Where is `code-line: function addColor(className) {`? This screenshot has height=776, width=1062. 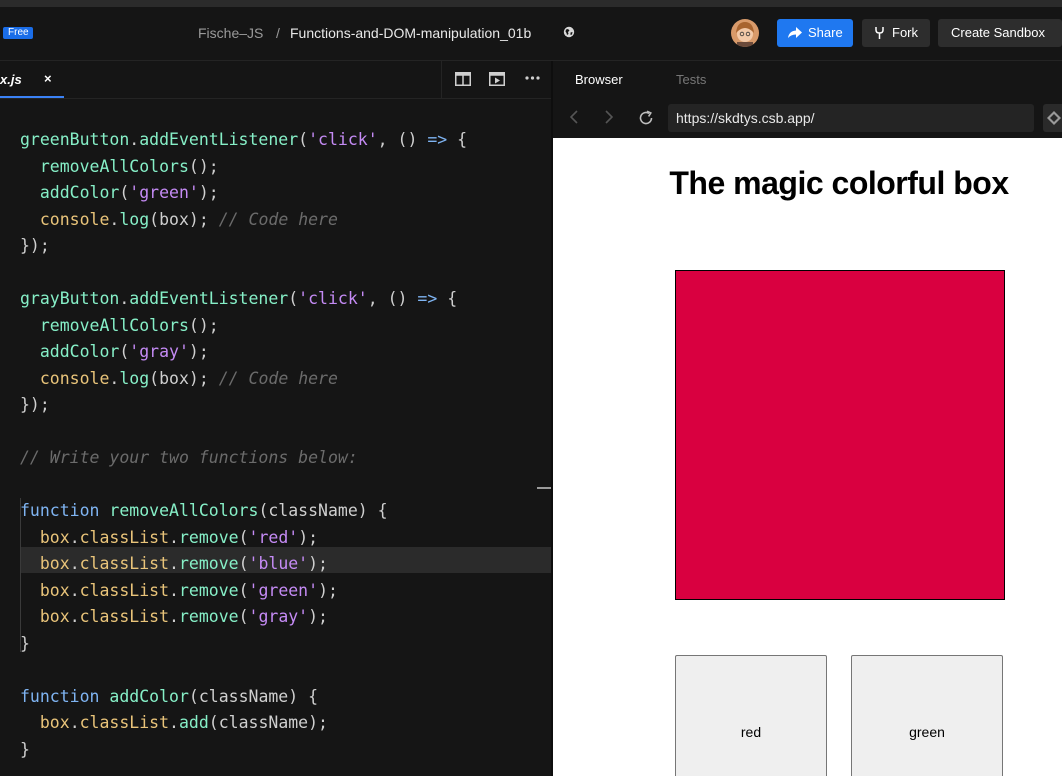
code-line: function addColor(className) { is located at coordinates (169, 697).